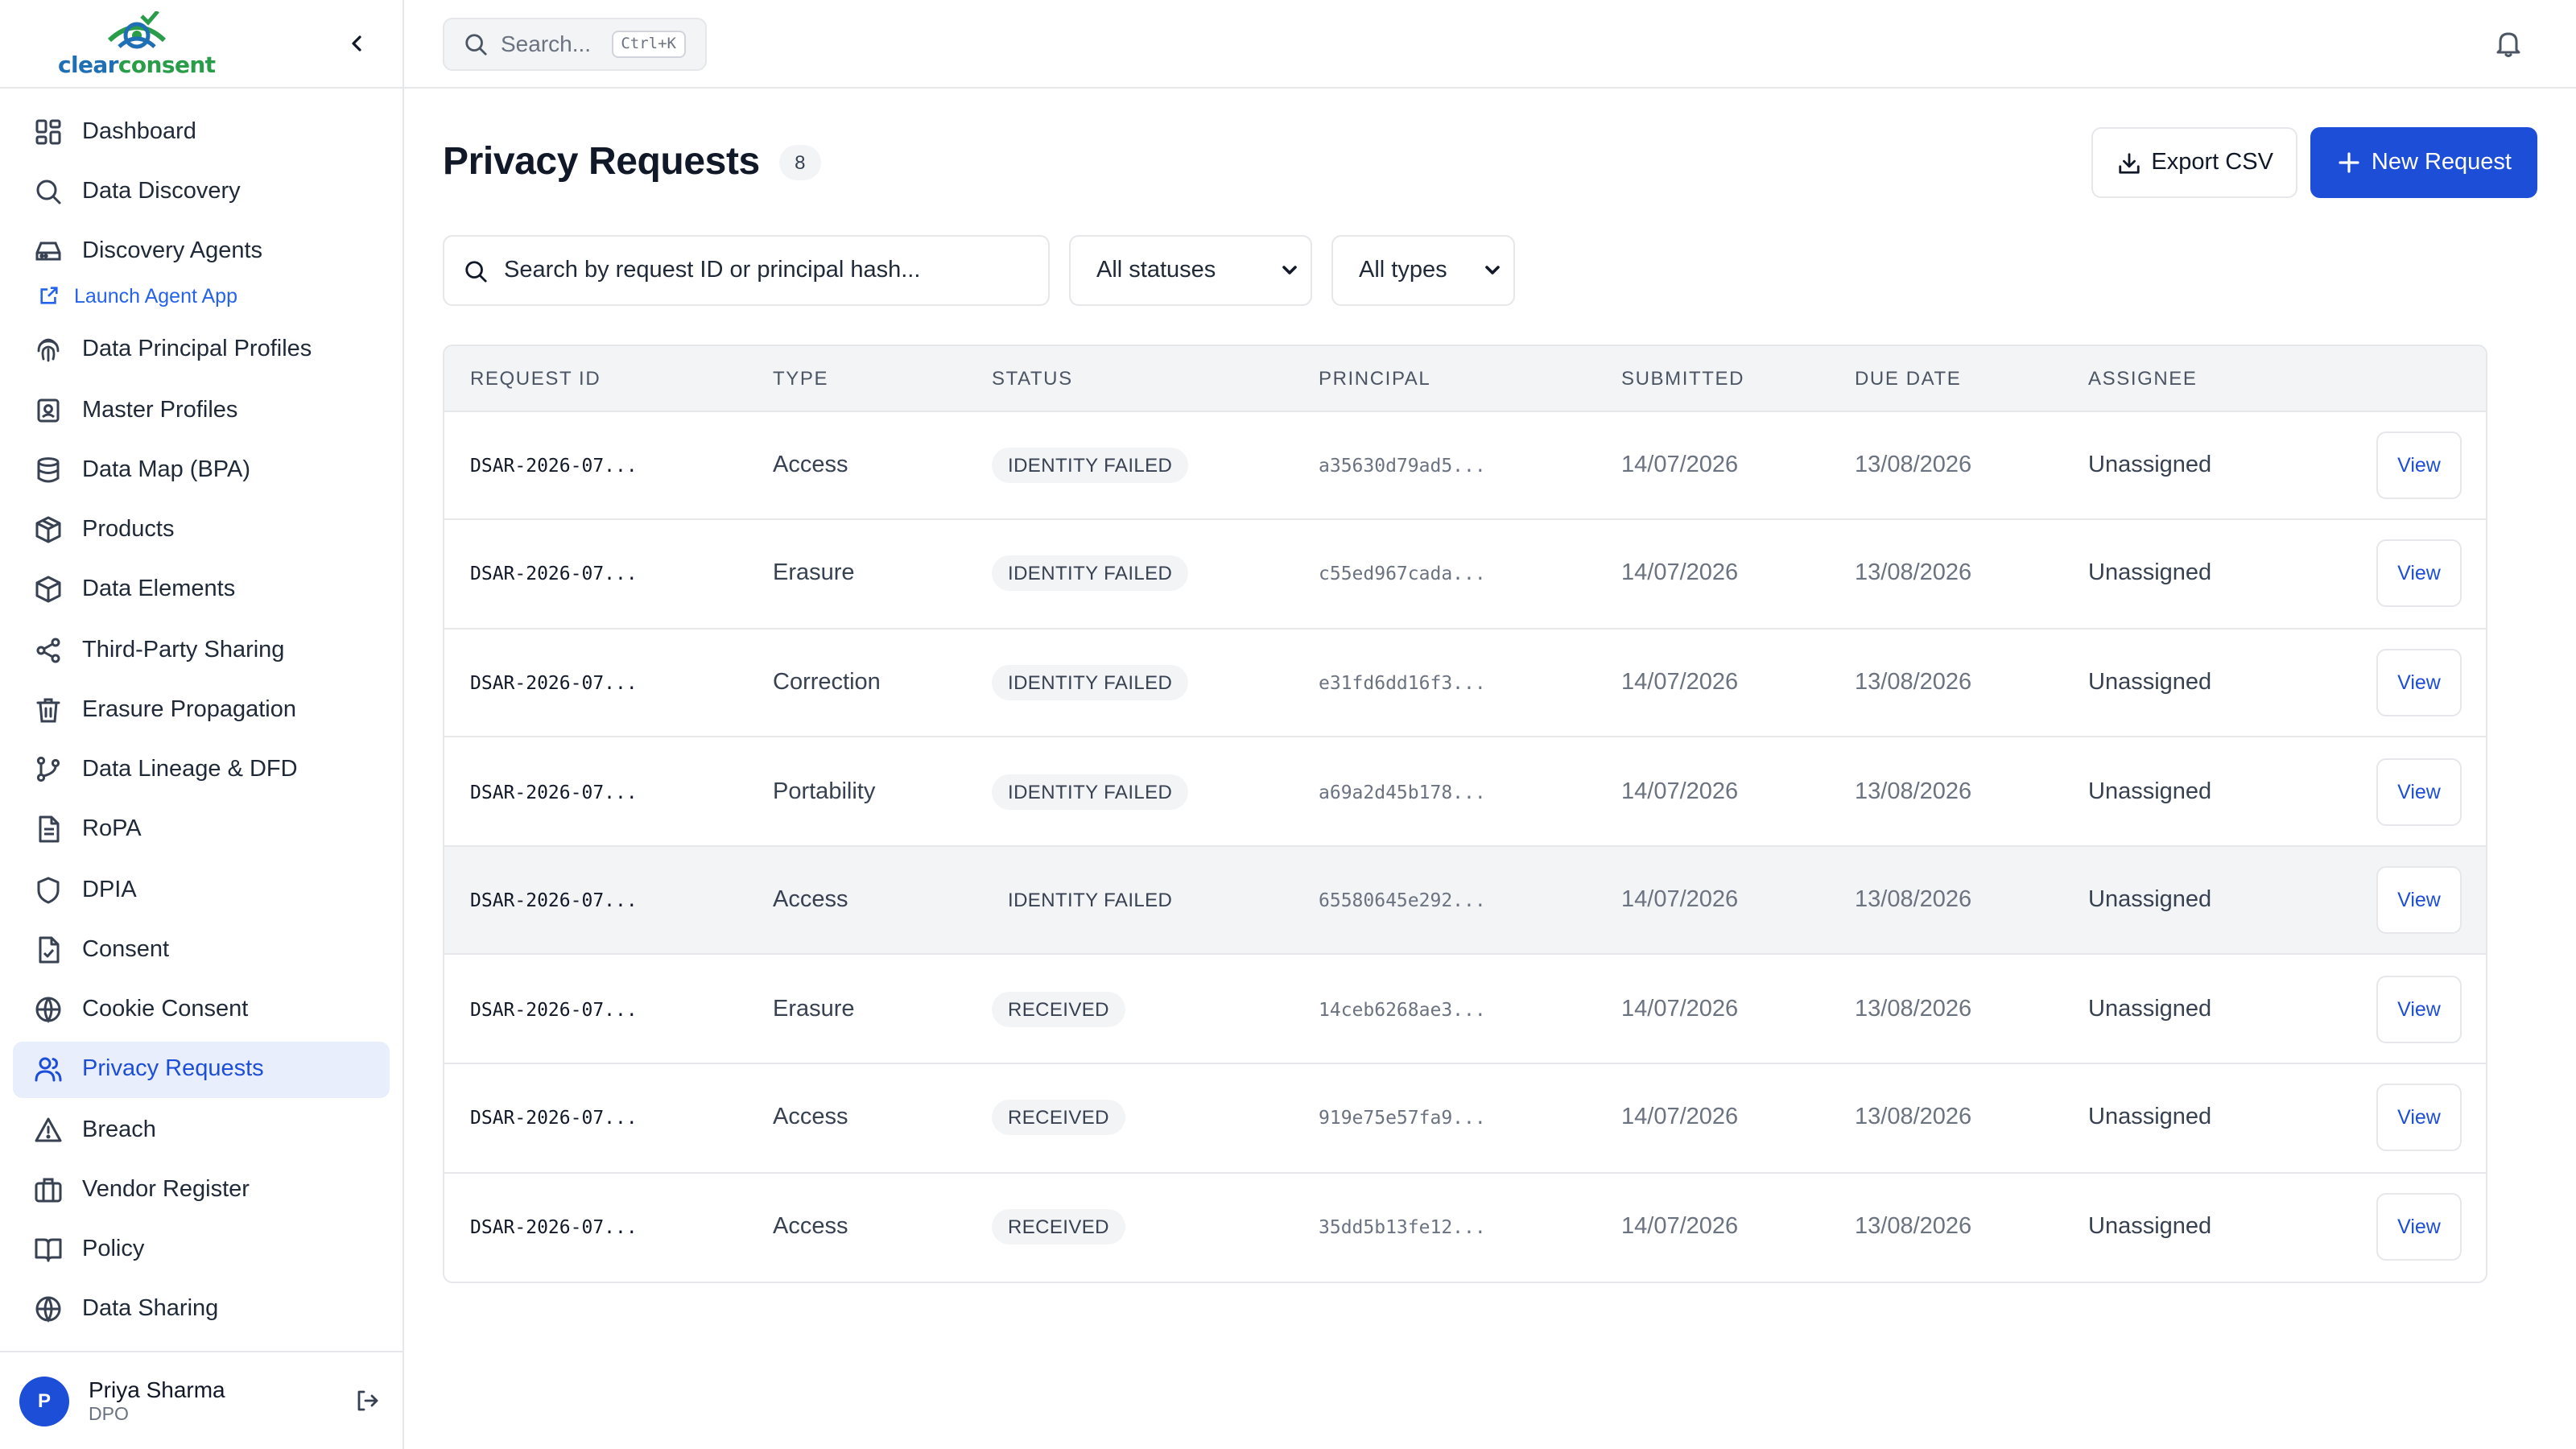  I want to click on sidebar-item-dashboard: Dashboard, so click(201, 131).